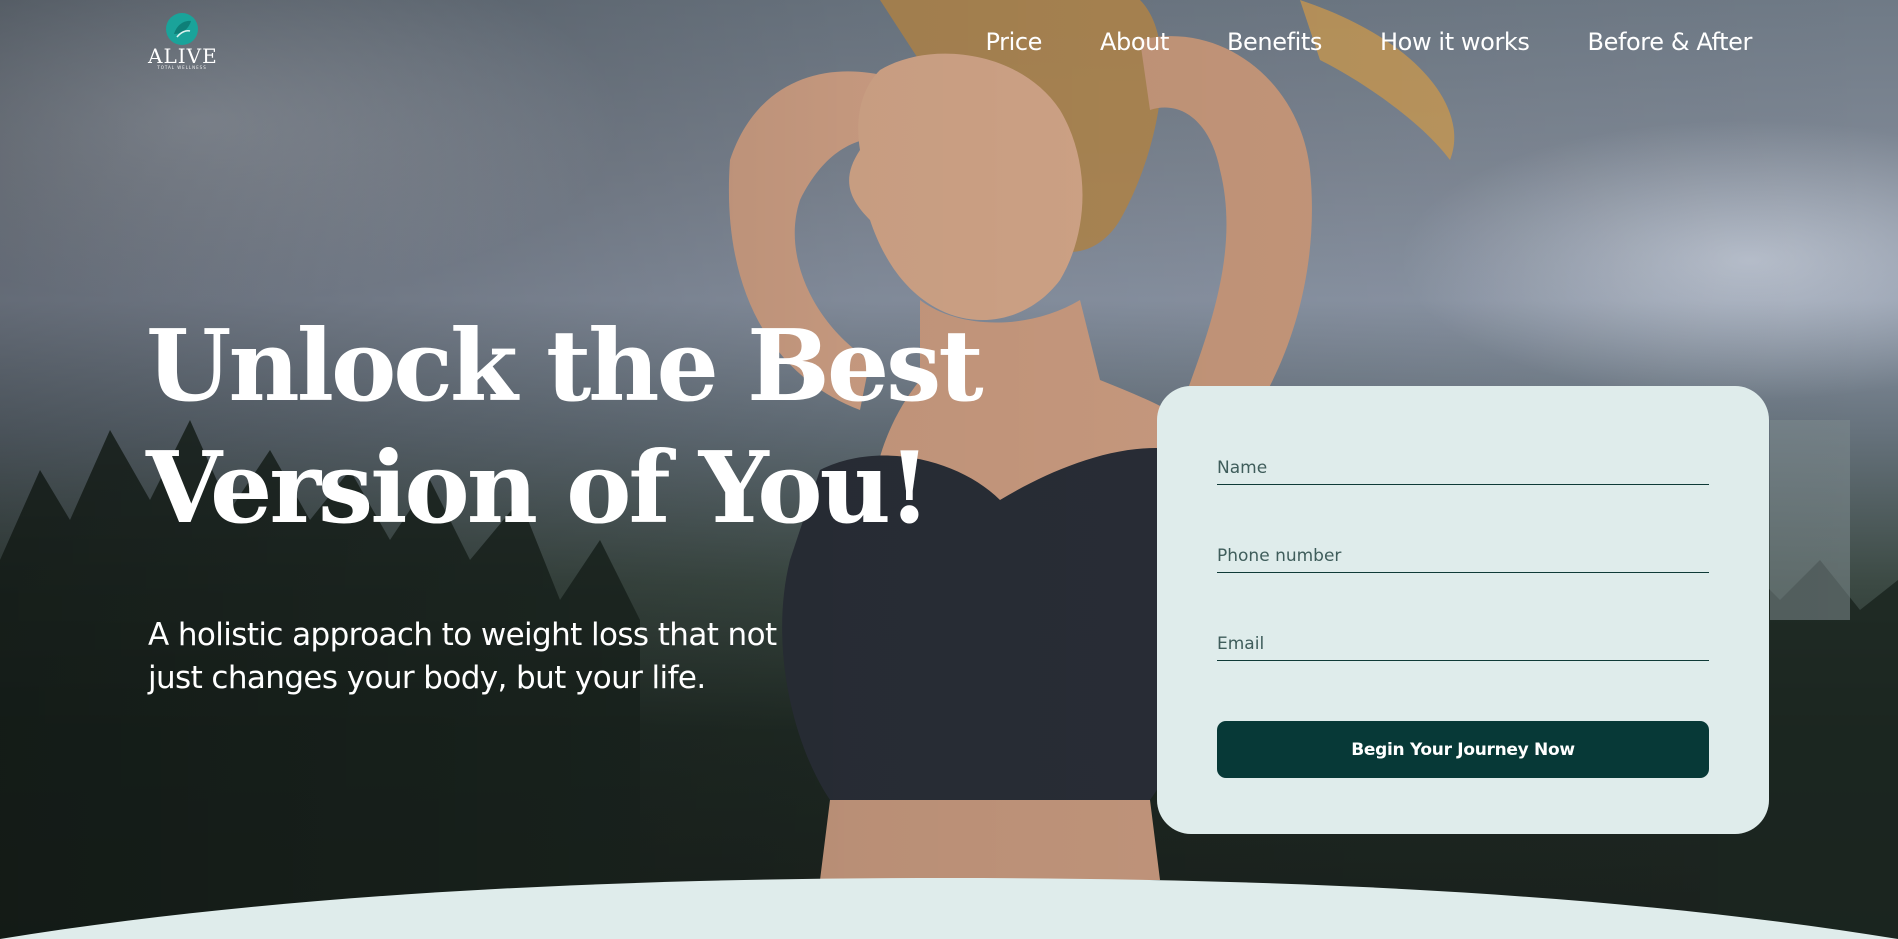 The image size is (1898, 939). What do you see at coordinates (183, 56) in the screenshot?
I see `brand-name: ALIVE` at bounding box center [183, 56].